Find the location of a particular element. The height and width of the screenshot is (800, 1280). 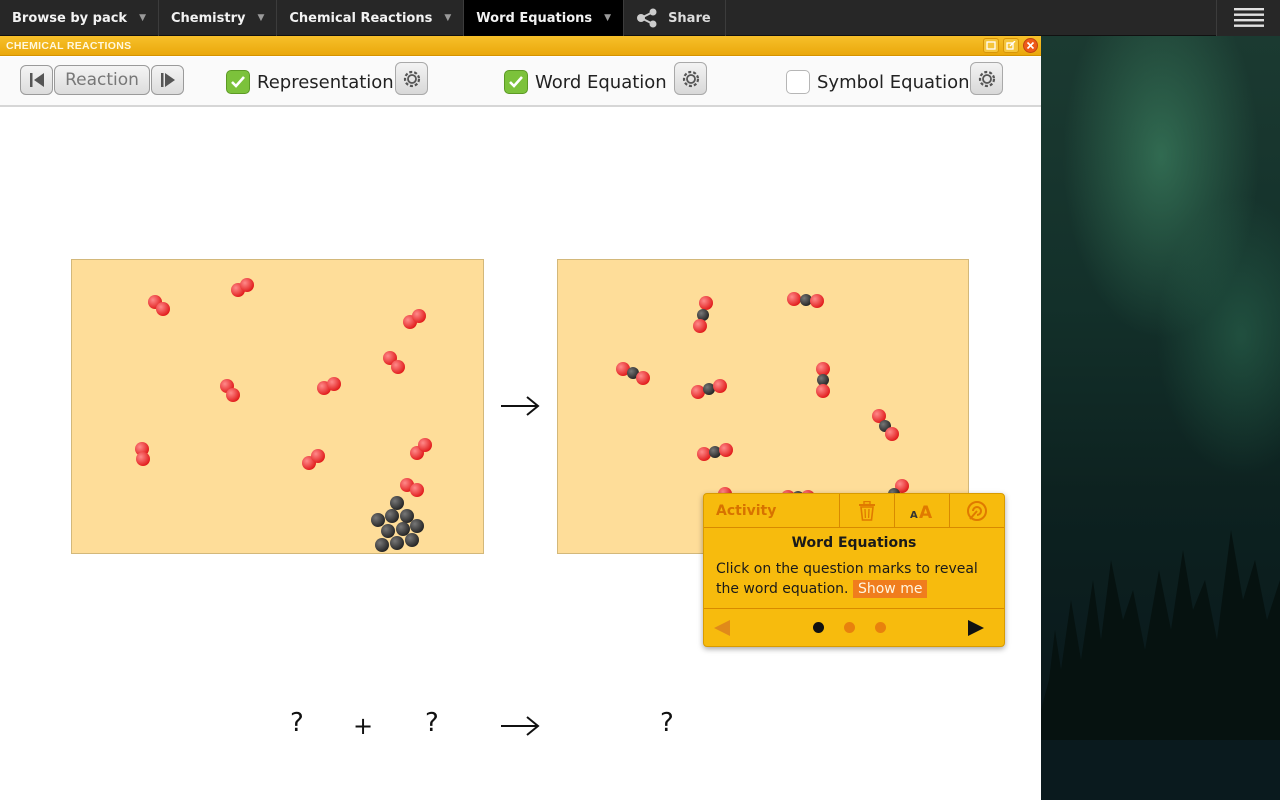

nav-word-equations: Word Equations ▼ is located at coordinates (544, 18).